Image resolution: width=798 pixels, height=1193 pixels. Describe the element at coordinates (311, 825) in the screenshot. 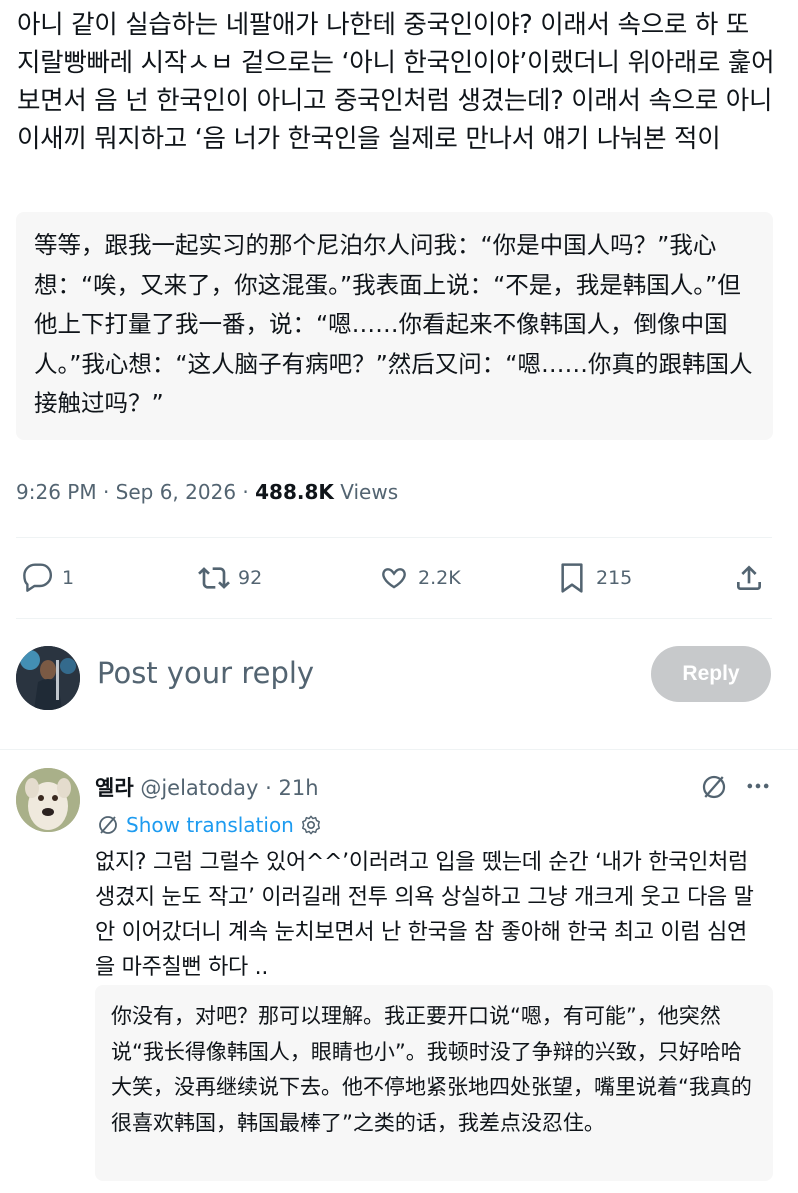

I see `gear-icon` at that location.